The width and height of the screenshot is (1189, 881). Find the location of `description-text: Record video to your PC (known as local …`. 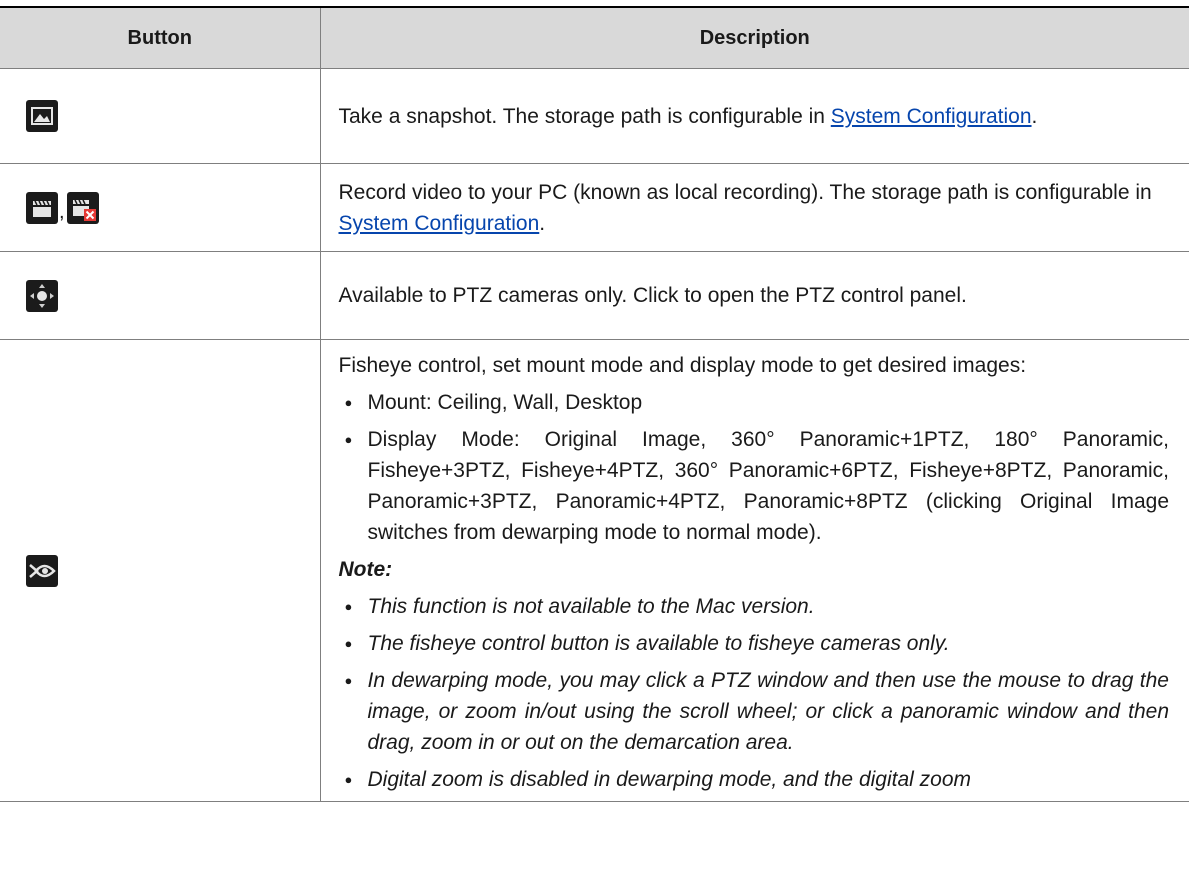

description-text: Record video to your PC (known as local … is located at coordinates (745, 192).